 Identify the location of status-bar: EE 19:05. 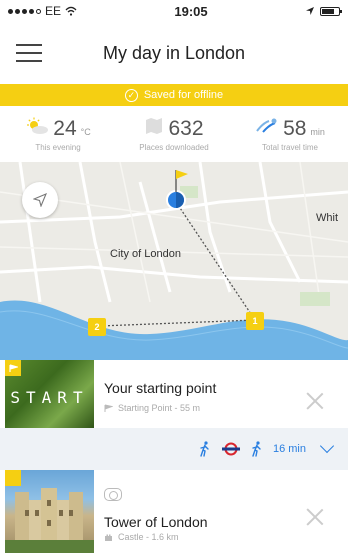
(174, 11).